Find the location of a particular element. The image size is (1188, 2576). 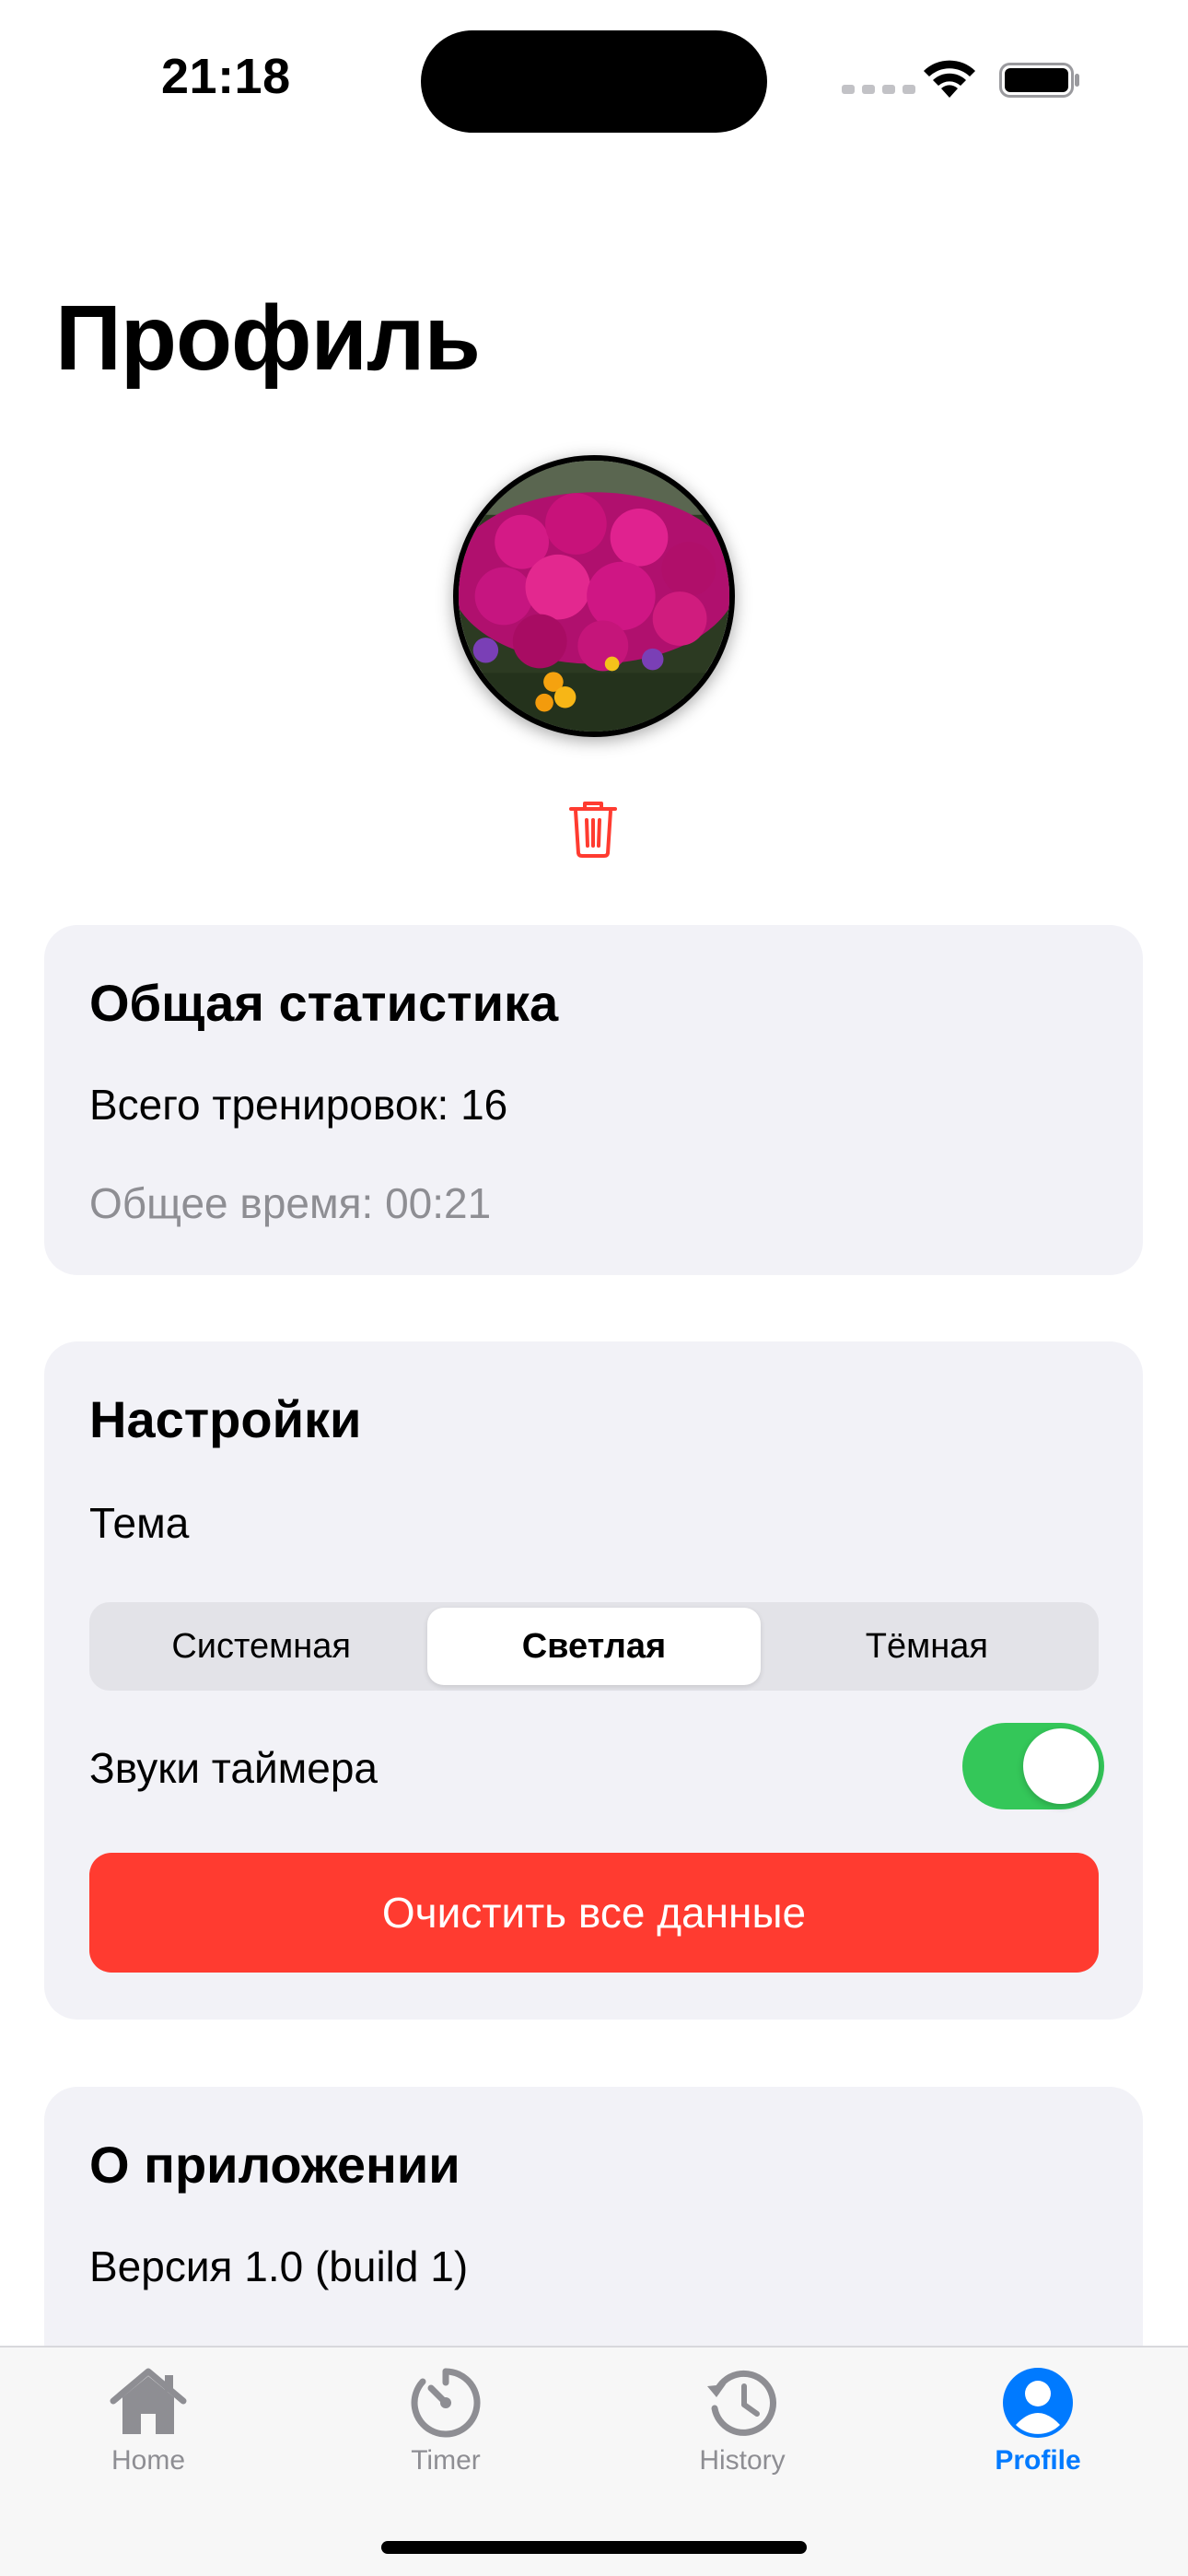

tab-home-label: Home is located at coordinates (148, 2460).